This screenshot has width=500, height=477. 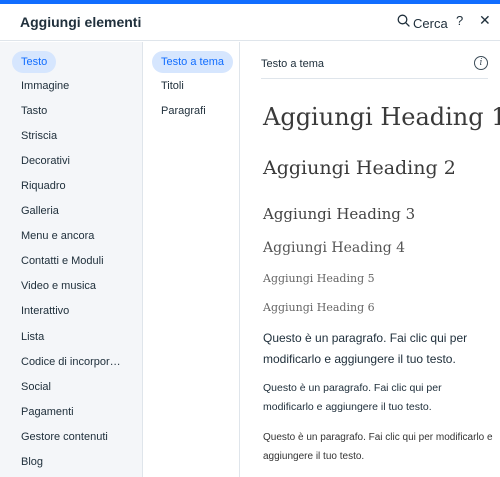 What do you see at coordinates (47, 412) in the screenshot?
I see `category-pagamenti: Pagamenti` at bounding box center [47, 412].